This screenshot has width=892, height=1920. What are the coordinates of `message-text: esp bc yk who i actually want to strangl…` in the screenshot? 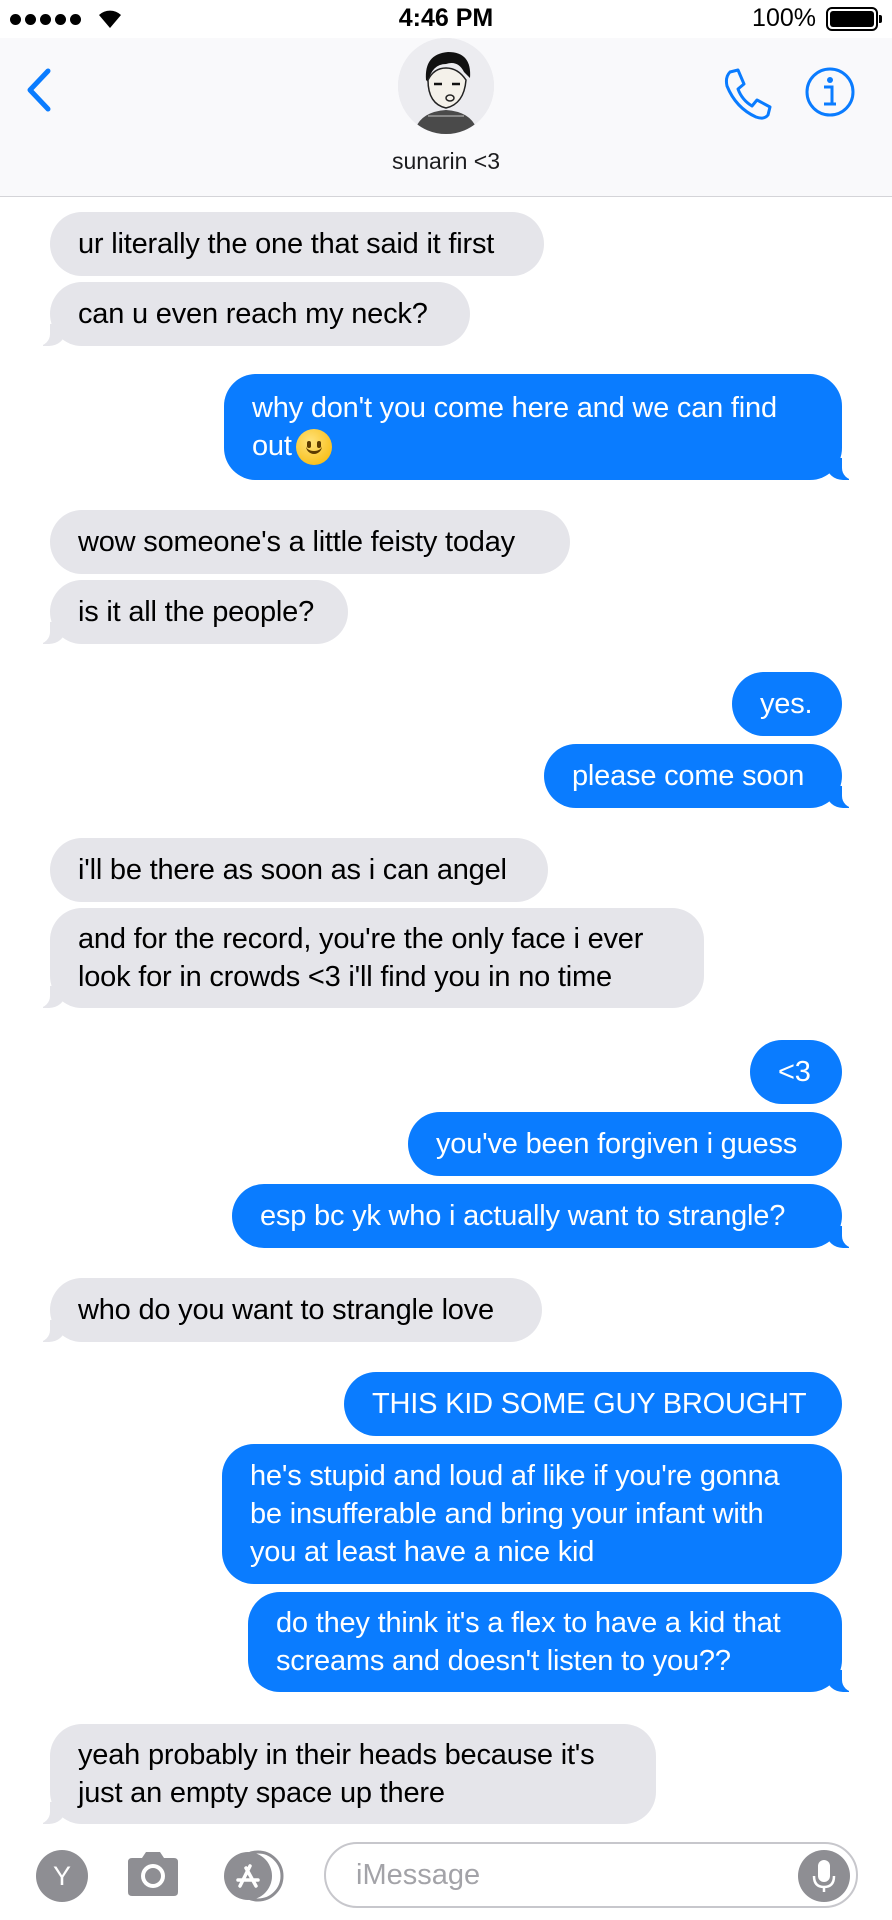 It's located at (523, 1216).